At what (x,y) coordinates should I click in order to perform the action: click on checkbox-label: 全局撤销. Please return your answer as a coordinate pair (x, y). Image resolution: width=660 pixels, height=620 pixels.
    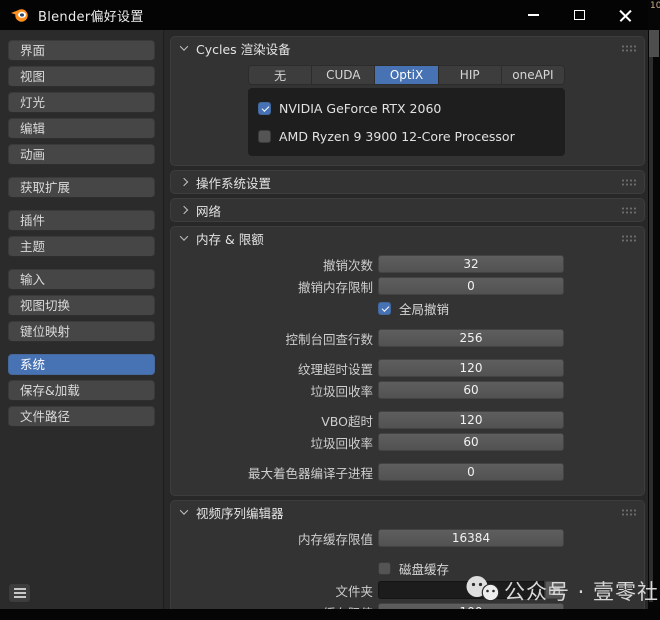
    Looking at the image, I should click on (424, 309).